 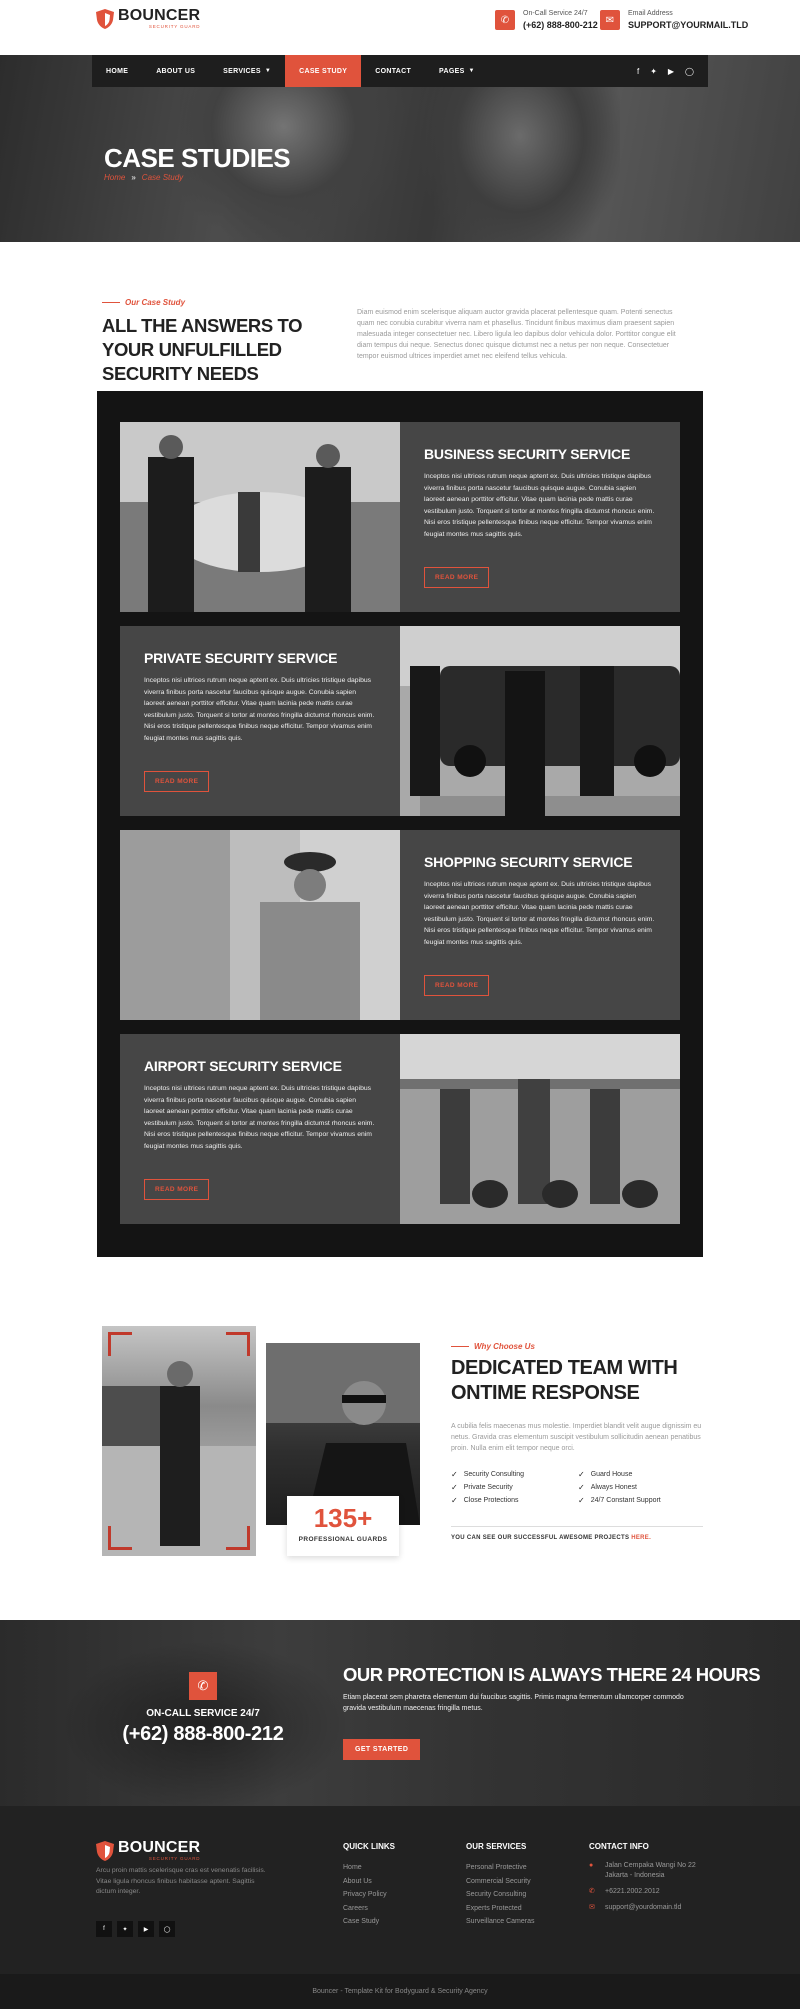 I want to click on feature-item: ✓ Always Honest, so click(x=607, y=1487).